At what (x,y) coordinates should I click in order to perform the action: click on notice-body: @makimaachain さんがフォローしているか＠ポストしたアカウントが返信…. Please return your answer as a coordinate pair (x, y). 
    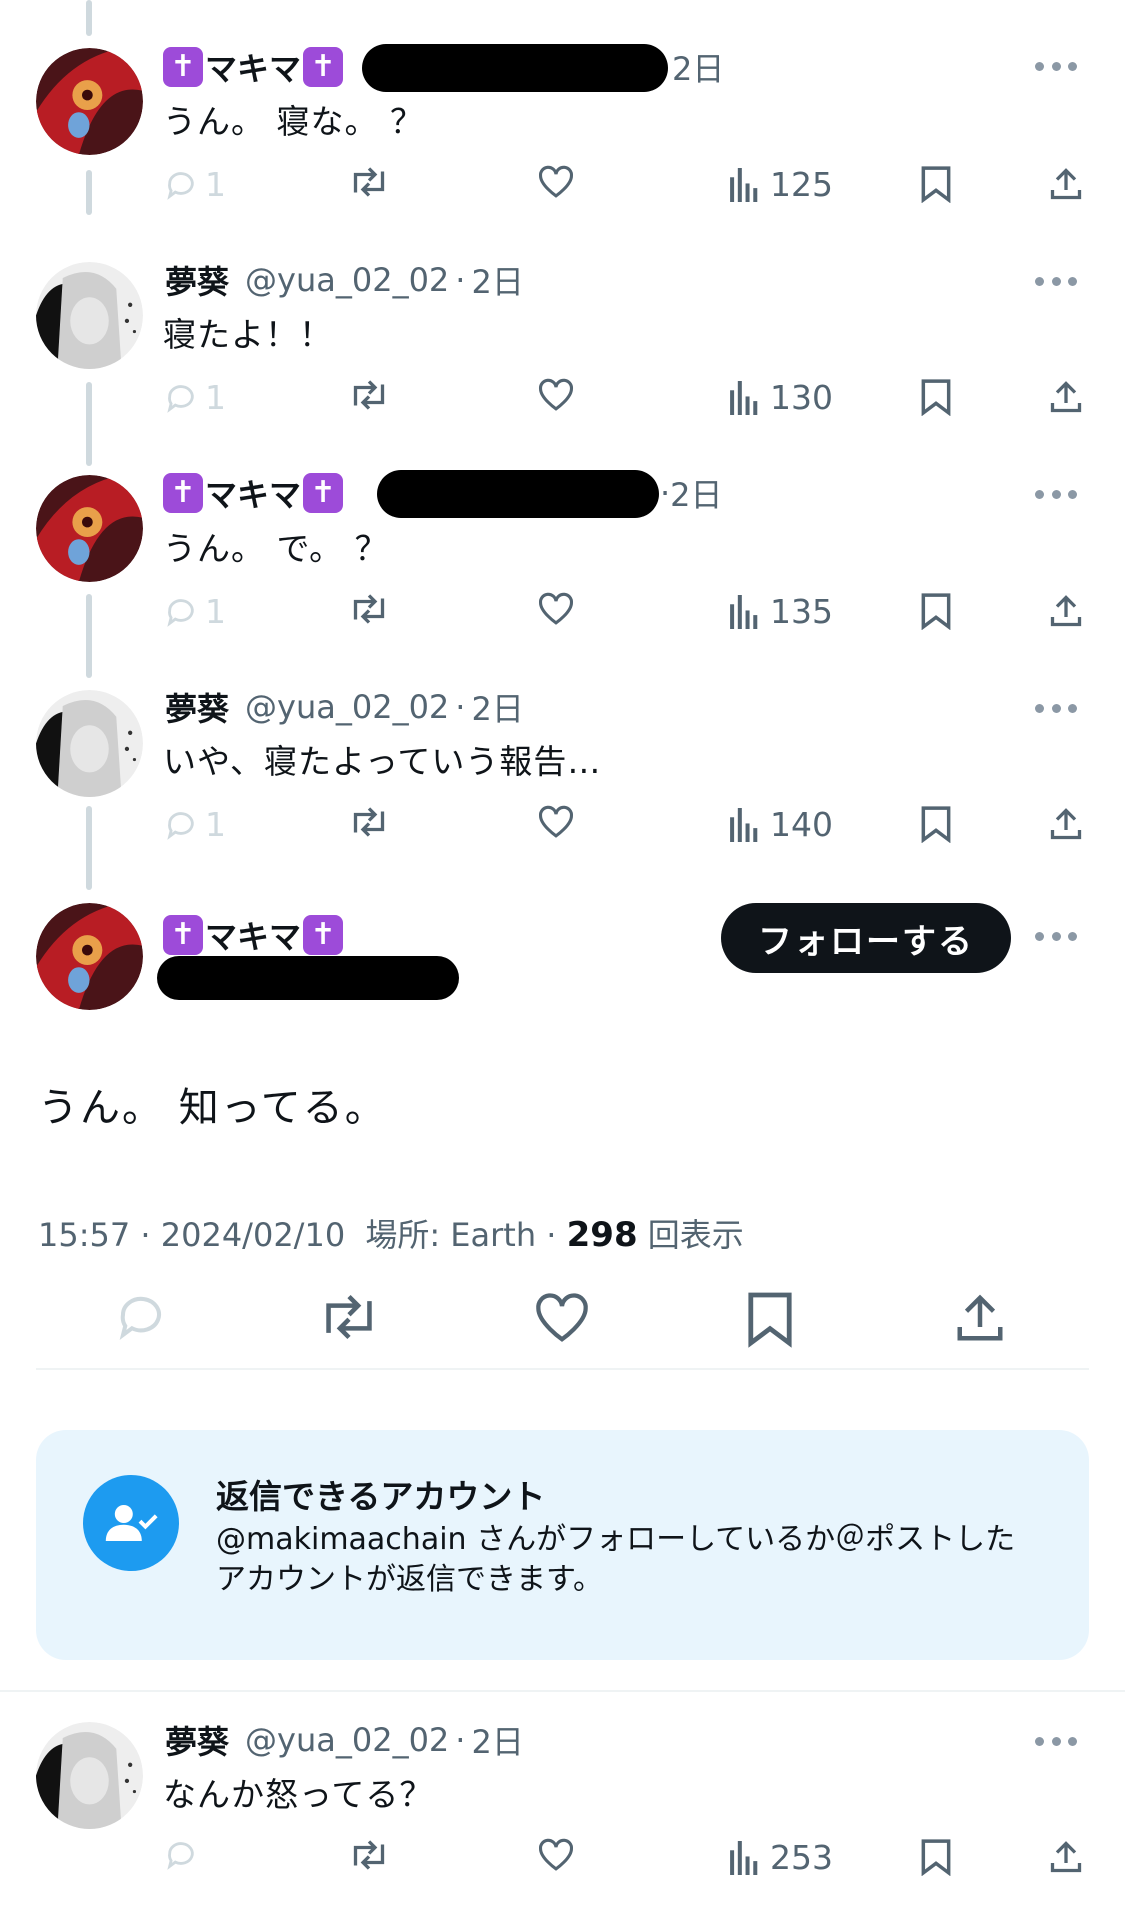
    Looking at the image, I should click on (616, 1559).